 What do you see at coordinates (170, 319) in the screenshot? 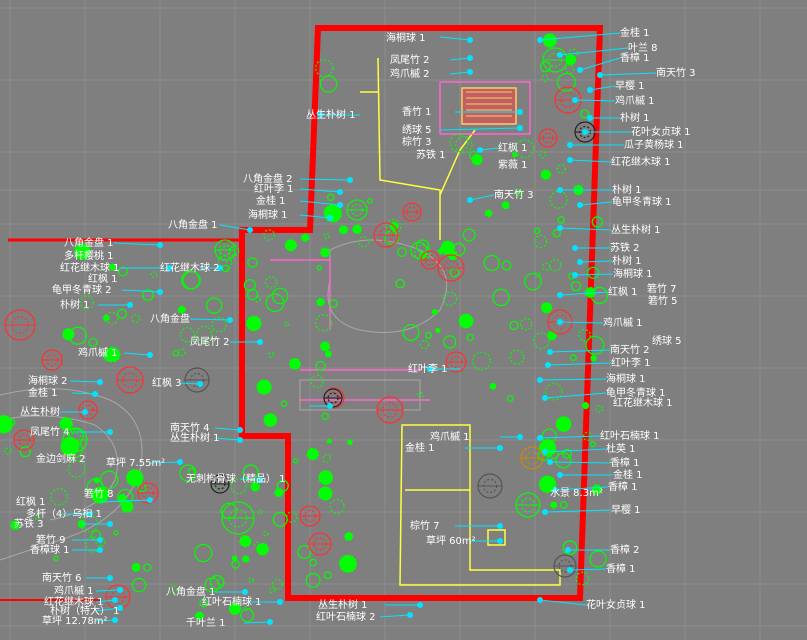
I see `plant-label: 八角金盘` at bounding box center [170, 319].